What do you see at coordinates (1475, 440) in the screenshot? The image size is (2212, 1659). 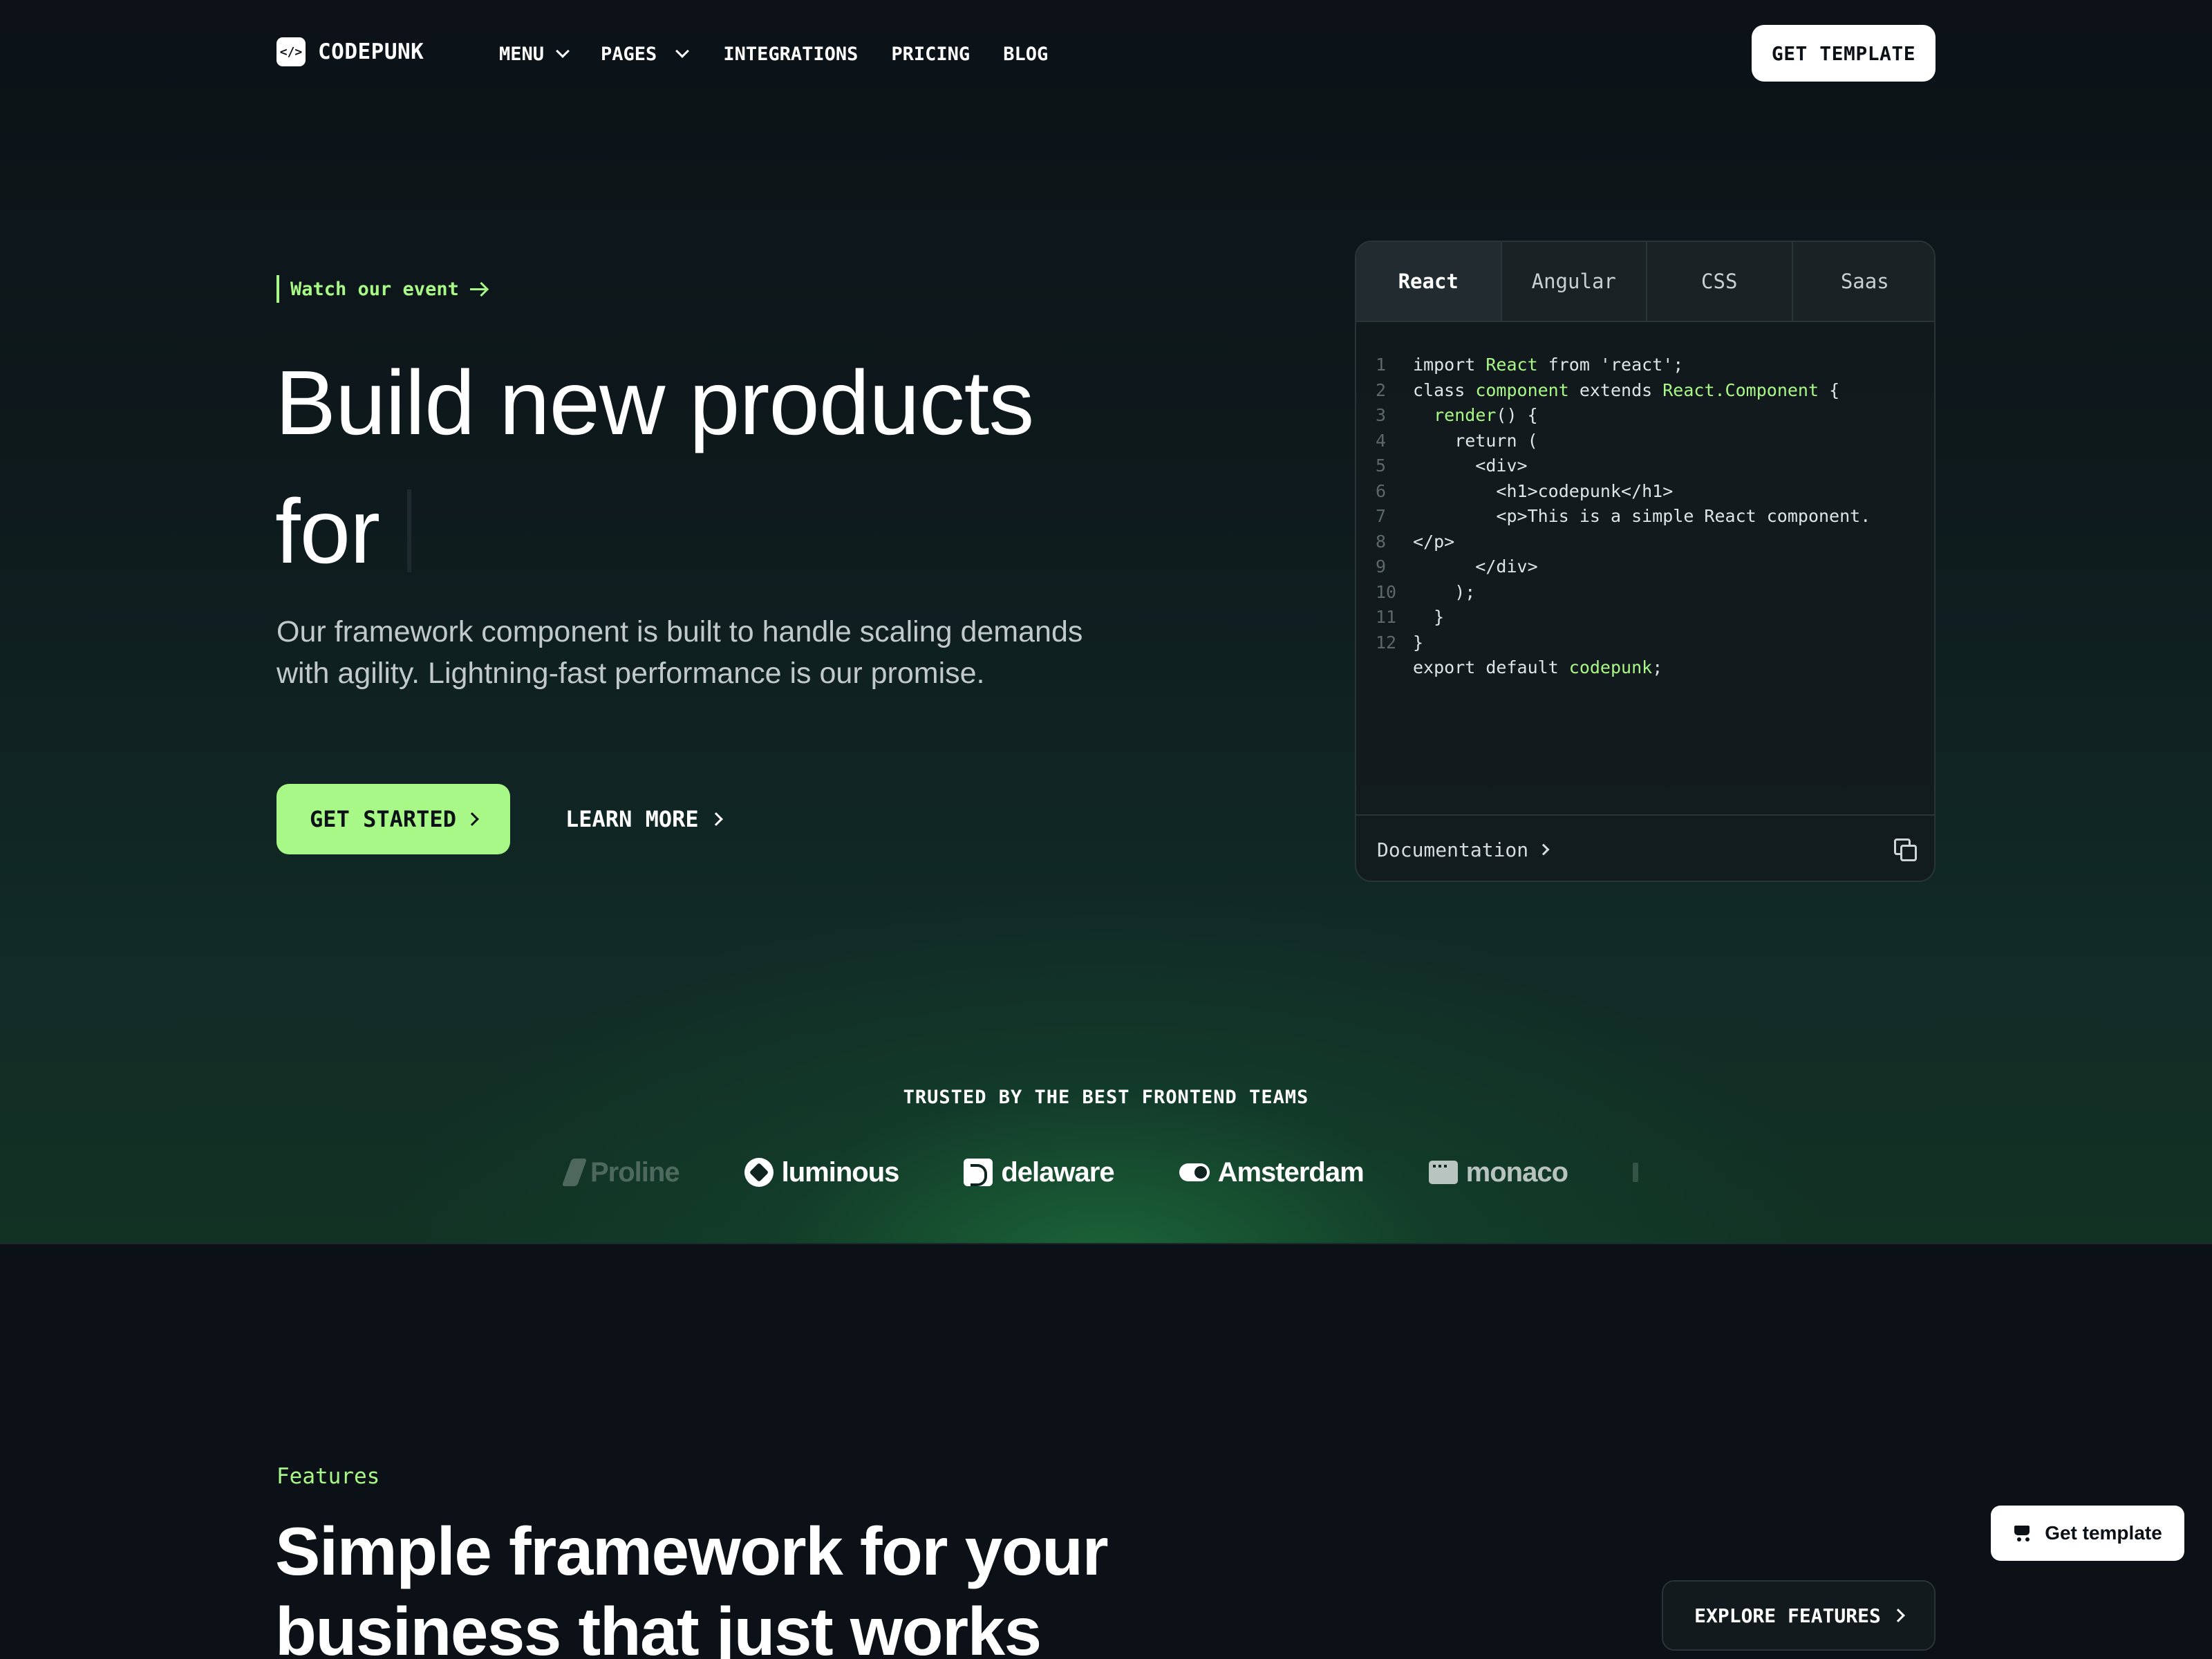 I see `code-text: return (` at bounding box center [1475, 440].